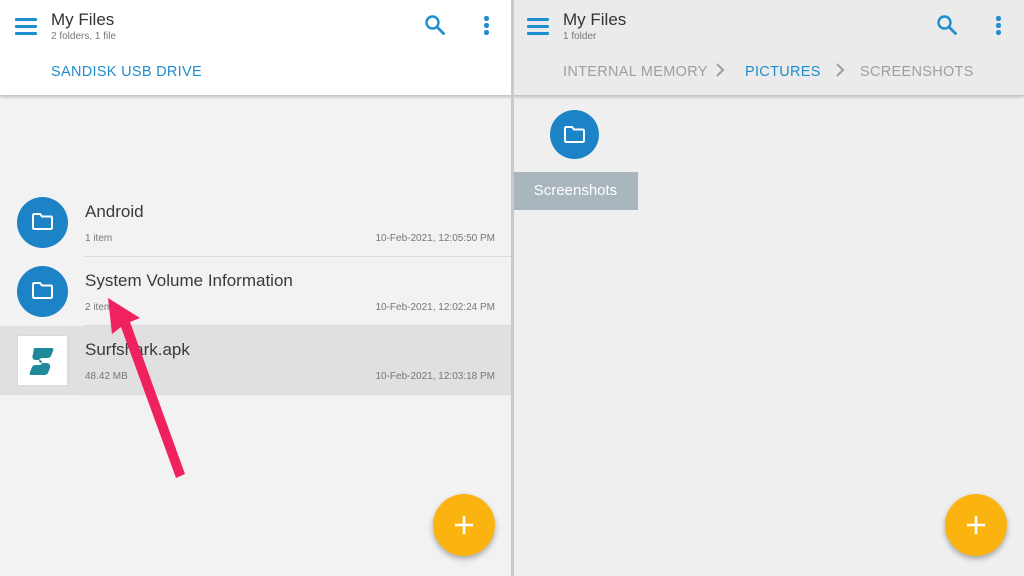 The height and width of the screenshot is (576, 1024). Describe the element at coordinates (435, 238) in the screenshot. I see `item-date: 10-Feb-2021, 12:05:50 PM` at that location.